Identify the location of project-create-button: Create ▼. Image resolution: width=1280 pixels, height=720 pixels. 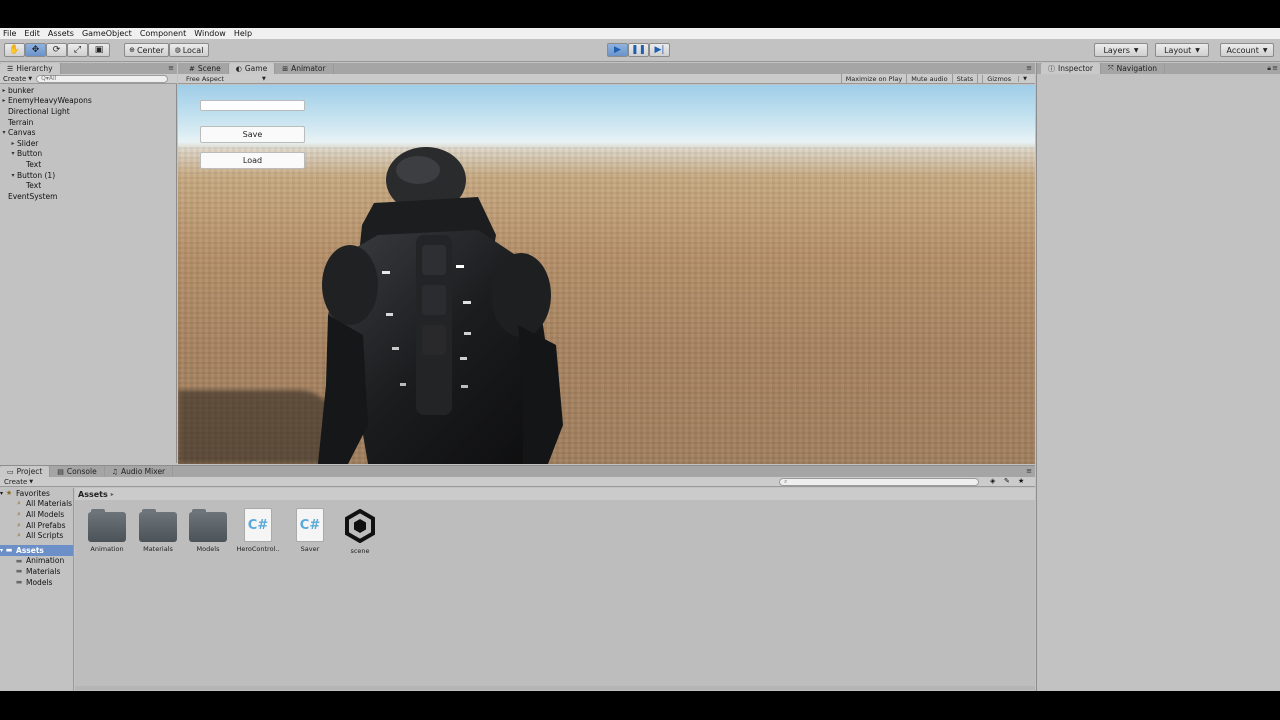
(18, 482).